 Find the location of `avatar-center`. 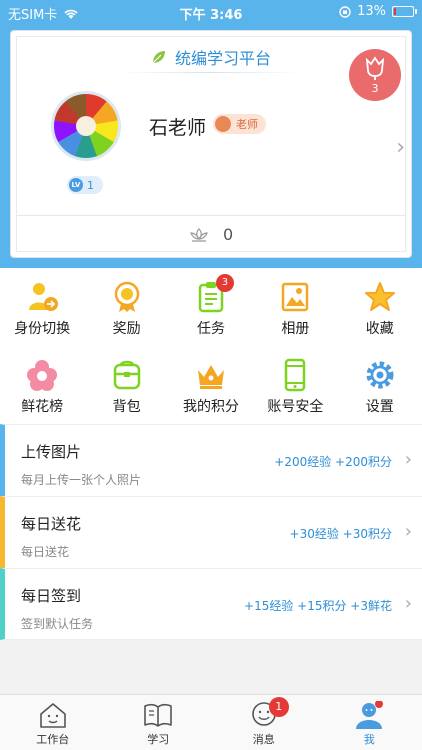

avatar-center is located at coordinates (86, 126).